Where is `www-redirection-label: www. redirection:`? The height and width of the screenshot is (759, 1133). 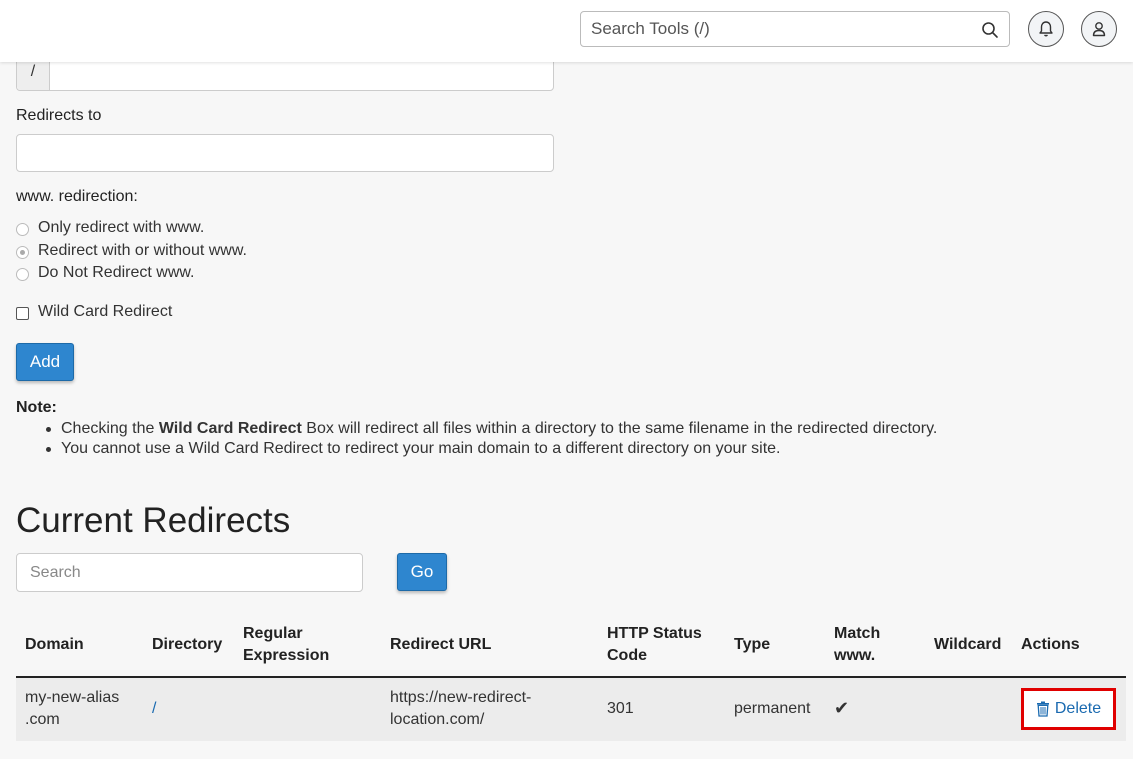
www-redirection-label: www. redirection: is located at coordinates (77, 196).